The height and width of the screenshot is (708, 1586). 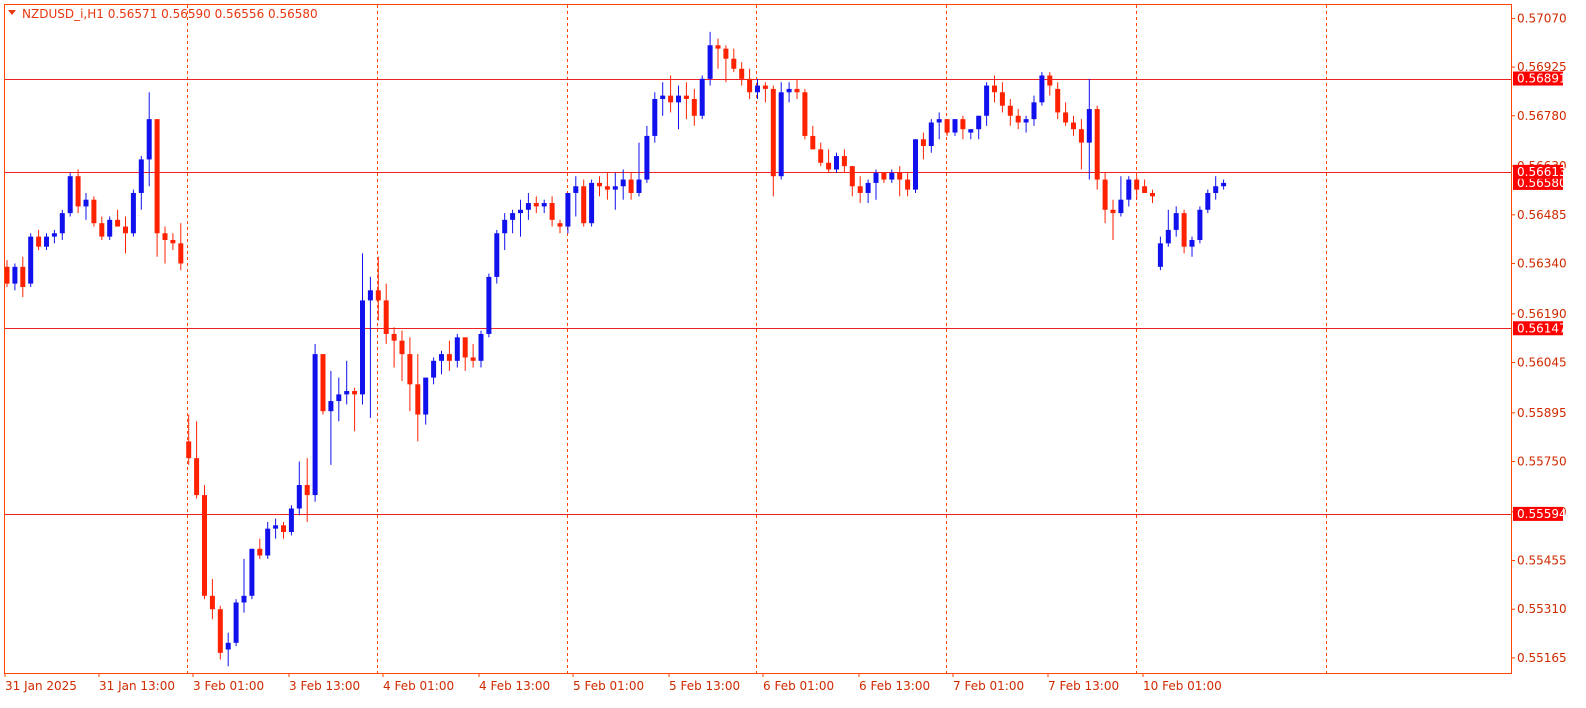 I want to click on level-price-label: 0.56147, so click(x=1542, y=328).